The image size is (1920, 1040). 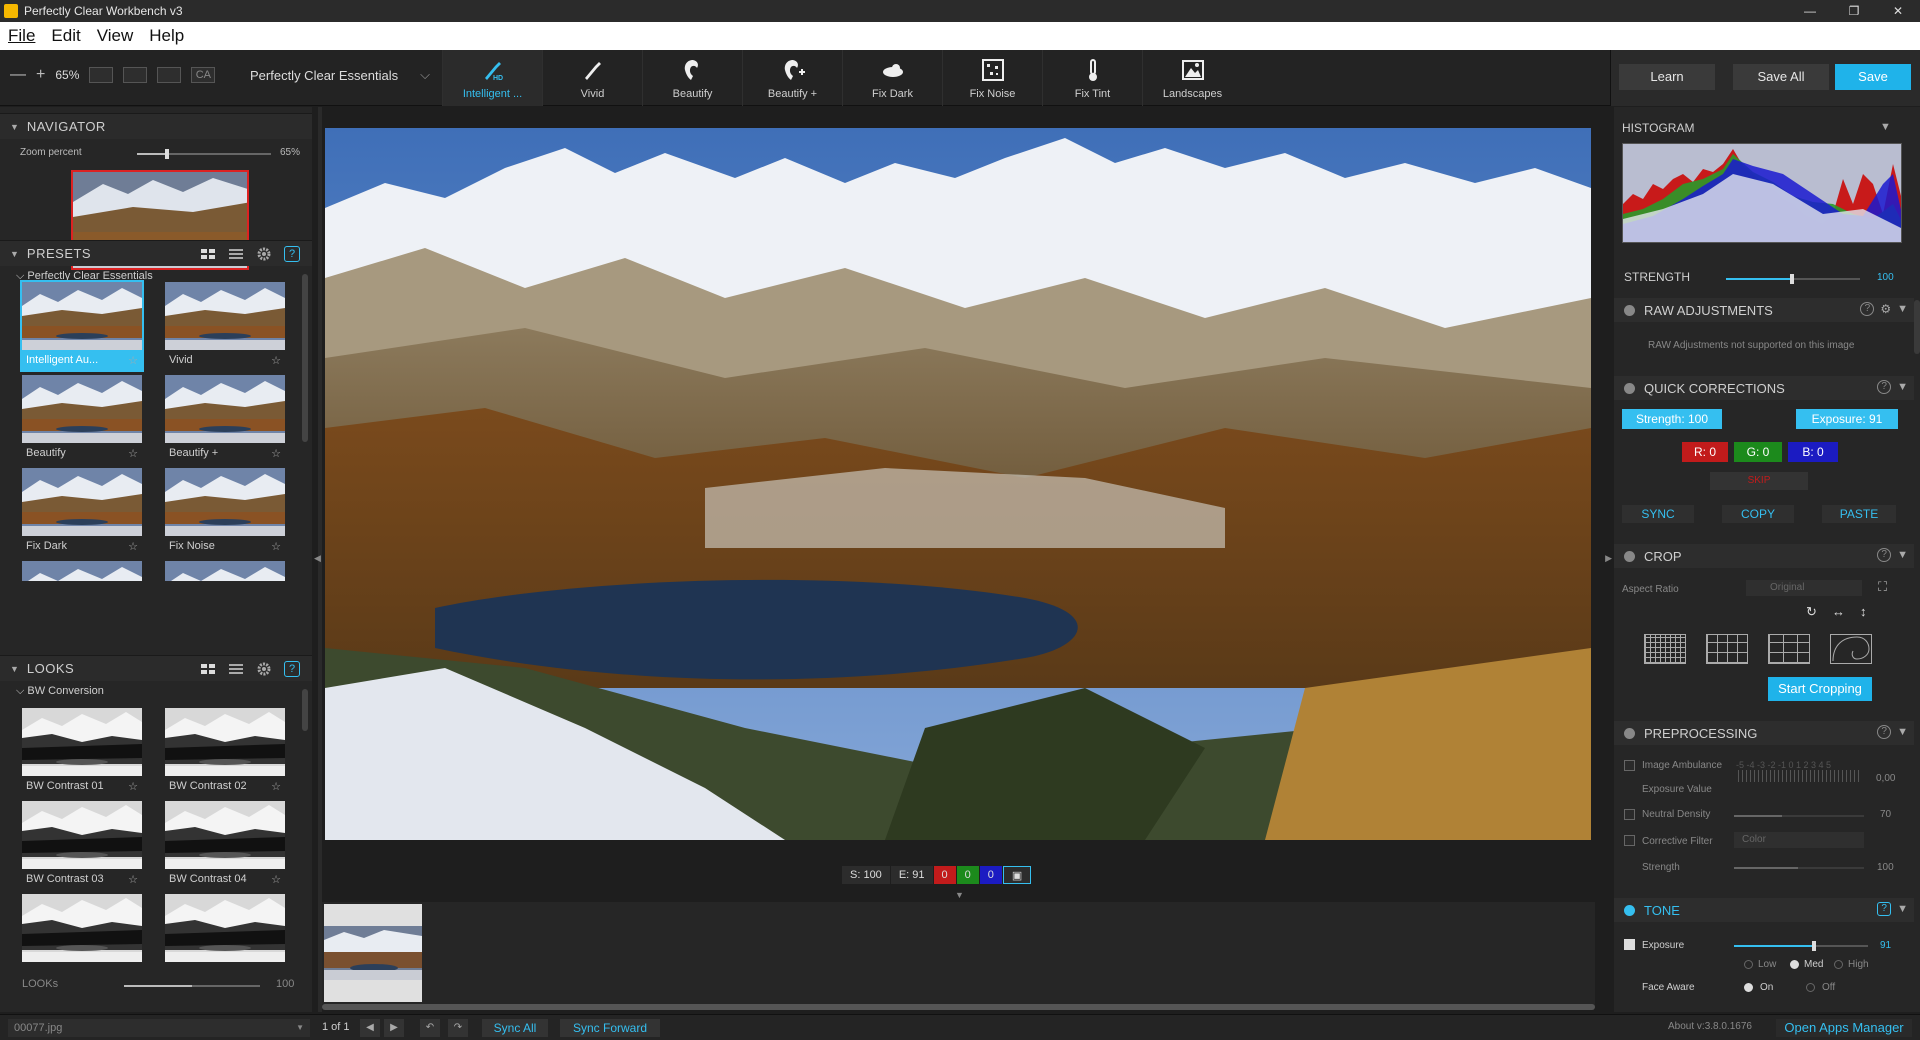 I want to click on tool-fix-dark: Fix Dark, so click(x=892, y=78).